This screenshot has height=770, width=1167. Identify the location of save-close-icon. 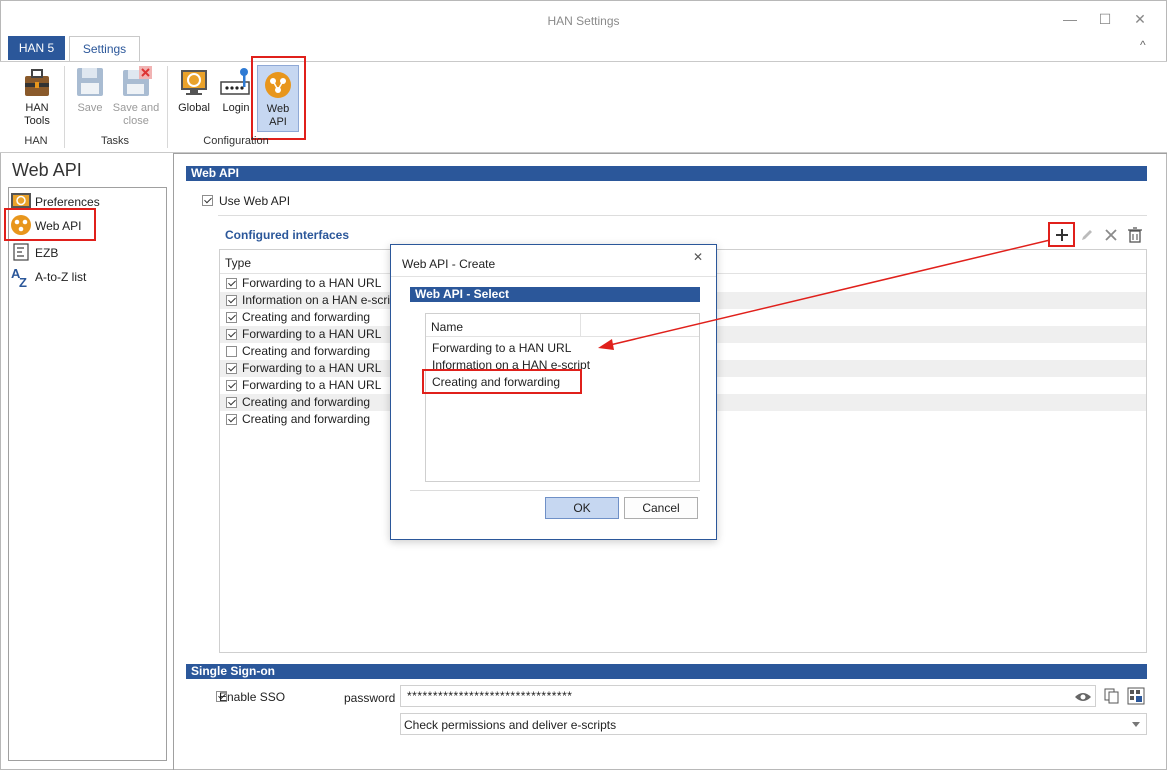
(137, 81).